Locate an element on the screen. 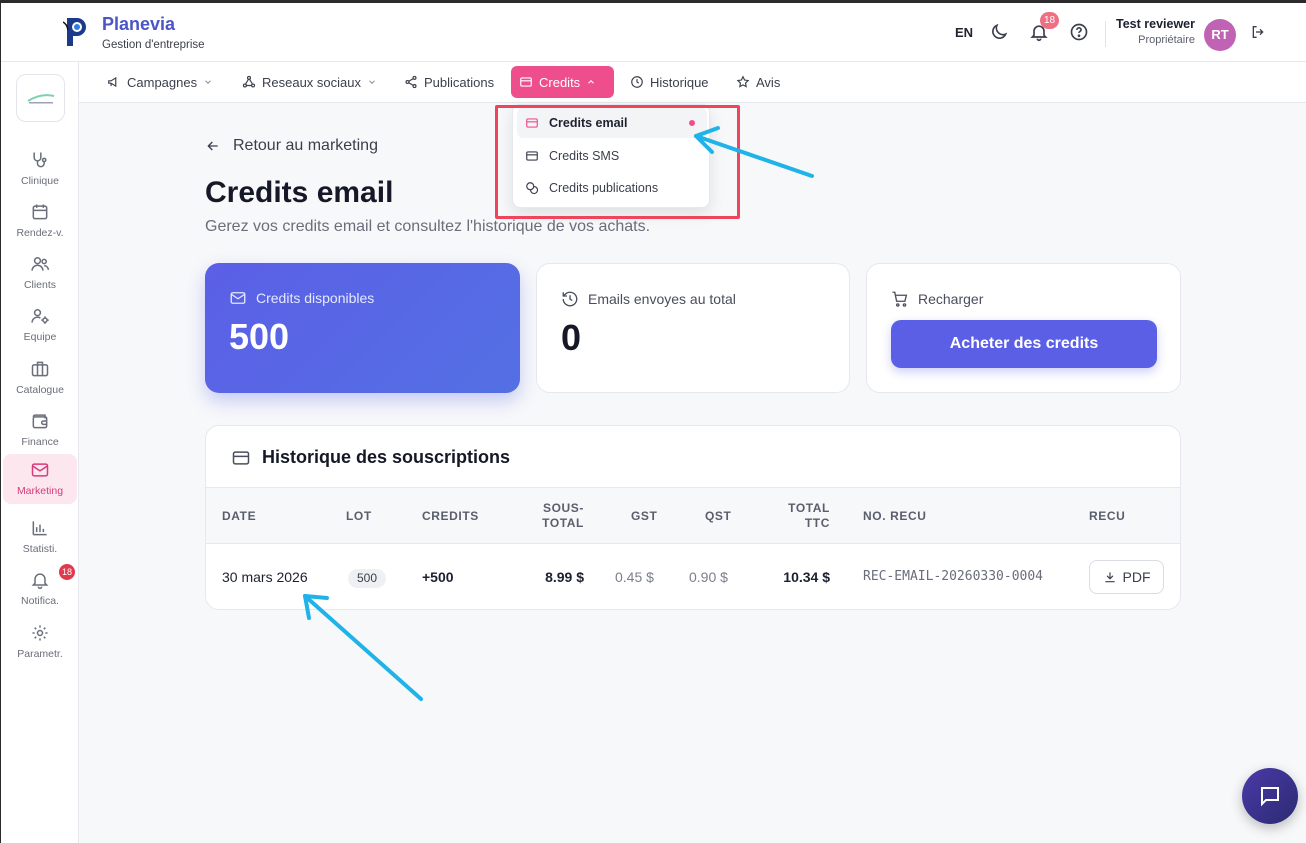 The image size is (1306, 843). moon-icon is located at coordinates (999, 32).